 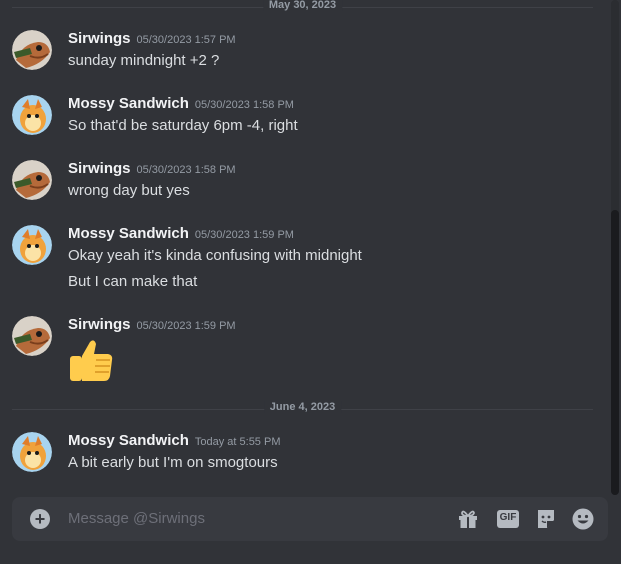 I want to click on message-header: Mossy Sandwich 05/30/2023 1:59 PM, so click(x=181, y=234).